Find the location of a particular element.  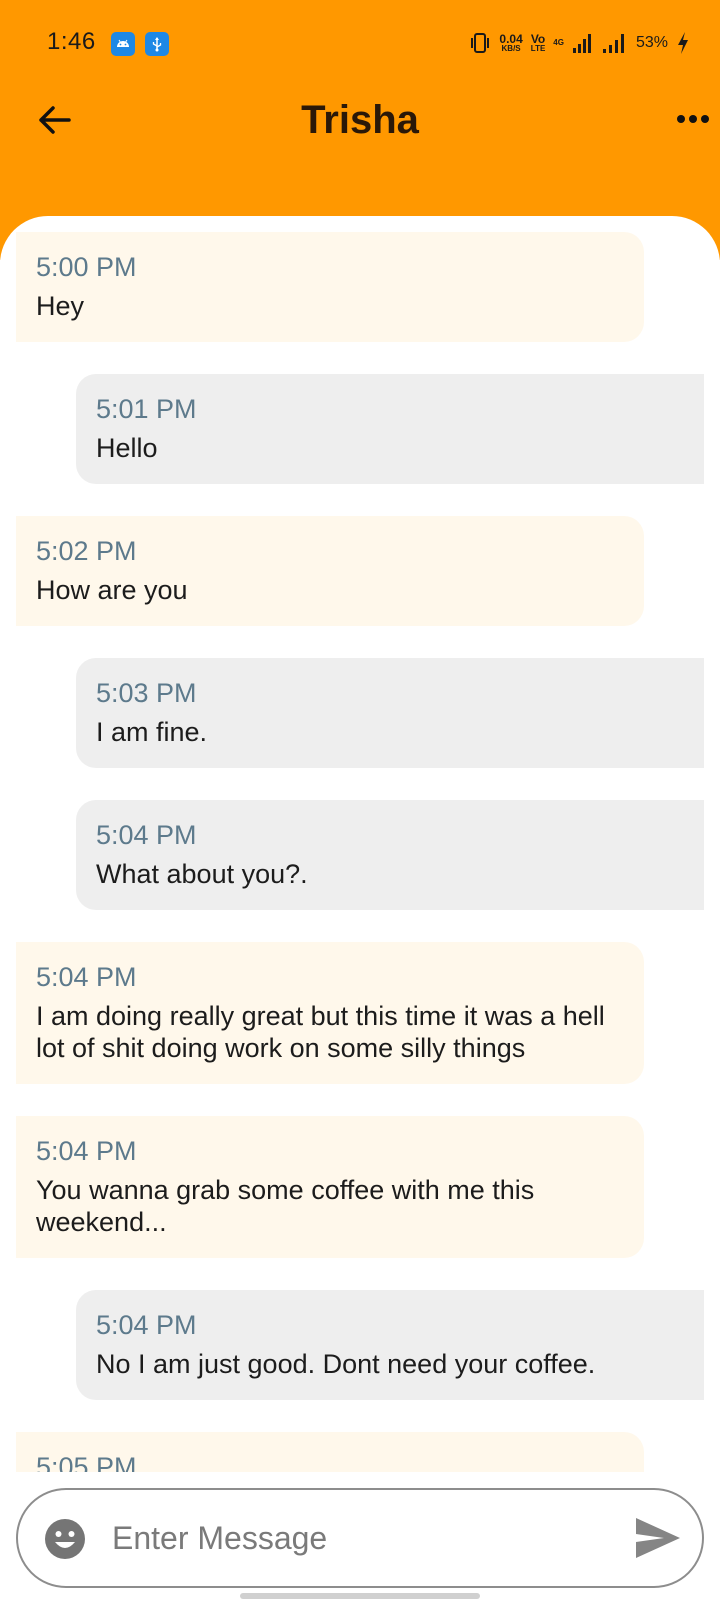

status-indicators: 0.04 KB/S Vo LTE 4G 53% is located at coordinates (579, 43).